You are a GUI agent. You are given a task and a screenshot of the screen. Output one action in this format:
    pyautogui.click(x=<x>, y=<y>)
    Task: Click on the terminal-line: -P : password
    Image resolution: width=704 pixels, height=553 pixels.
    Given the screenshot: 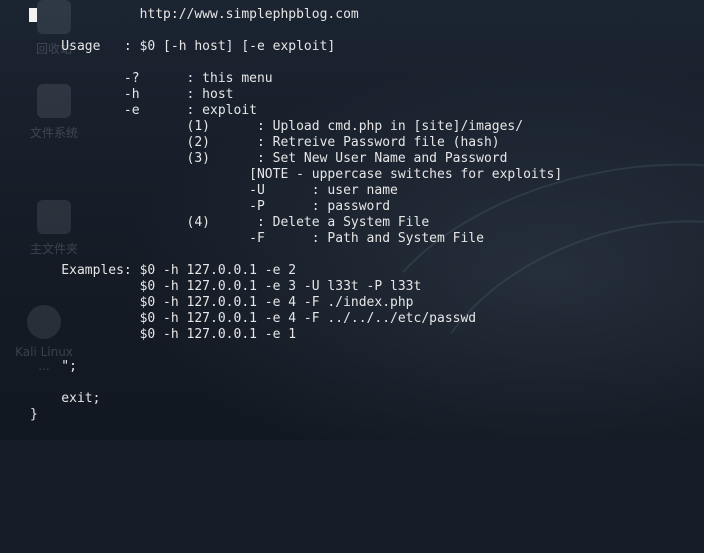 What is the action you would take?
    pyautogui.click(x=210, y=206)
    